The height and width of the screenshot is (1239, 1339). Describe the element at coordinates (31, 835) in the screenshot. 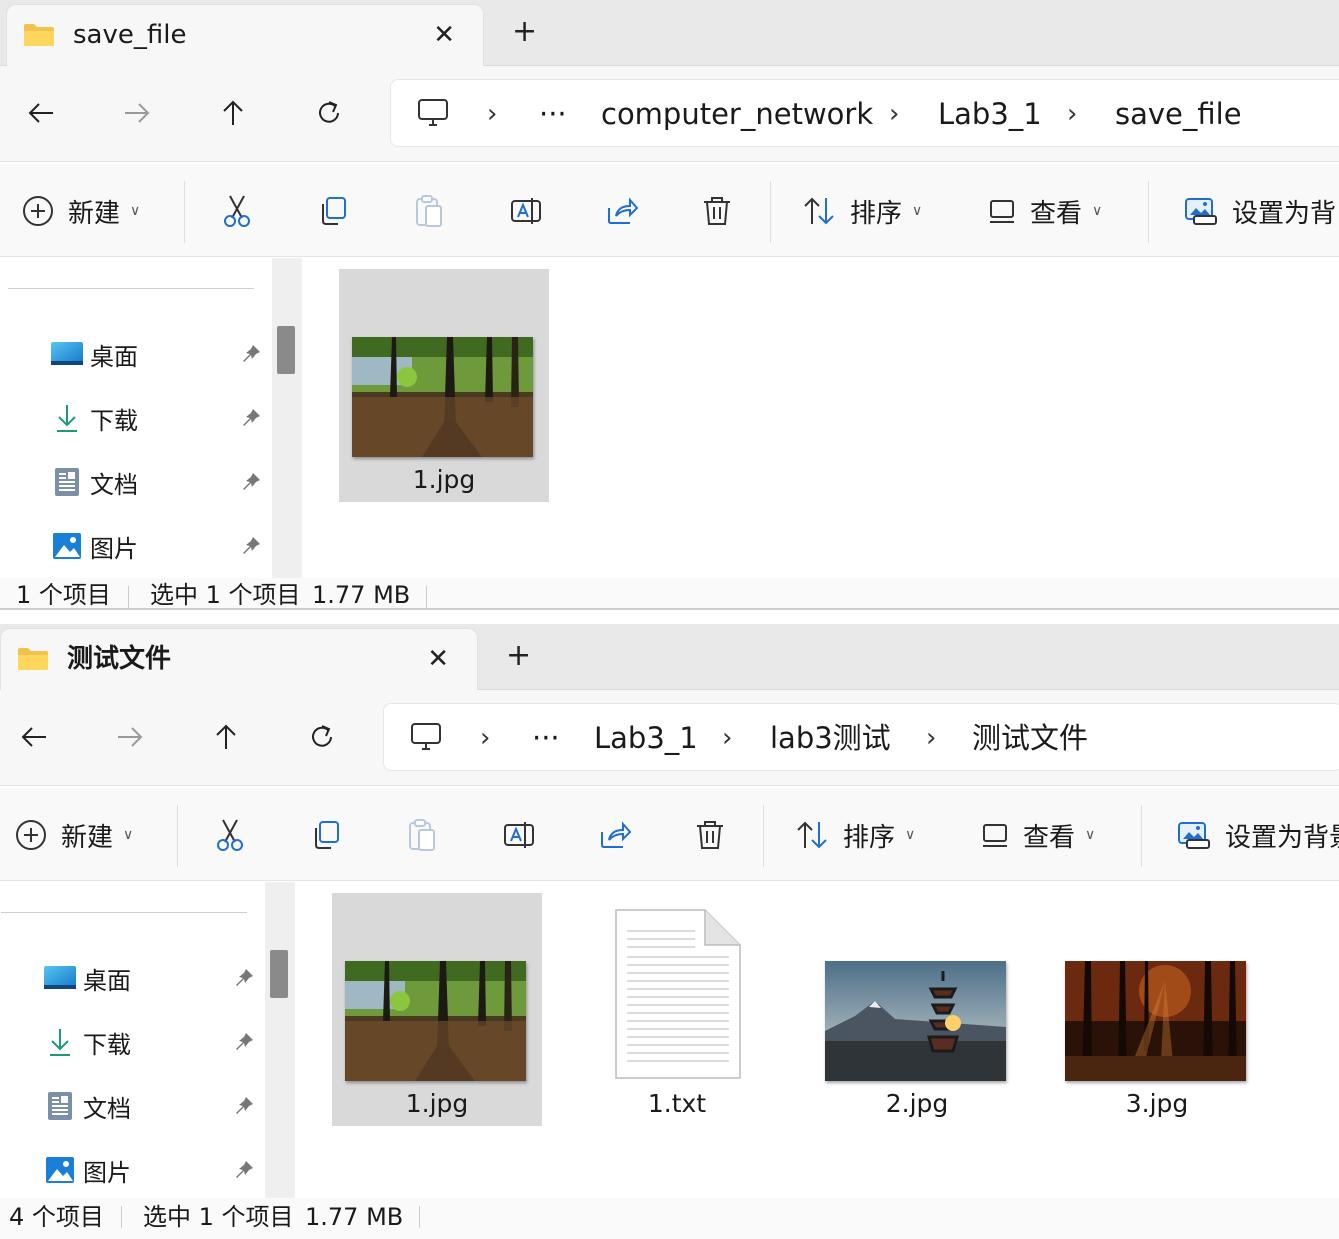

I see `plus-circle-icon` at that location.